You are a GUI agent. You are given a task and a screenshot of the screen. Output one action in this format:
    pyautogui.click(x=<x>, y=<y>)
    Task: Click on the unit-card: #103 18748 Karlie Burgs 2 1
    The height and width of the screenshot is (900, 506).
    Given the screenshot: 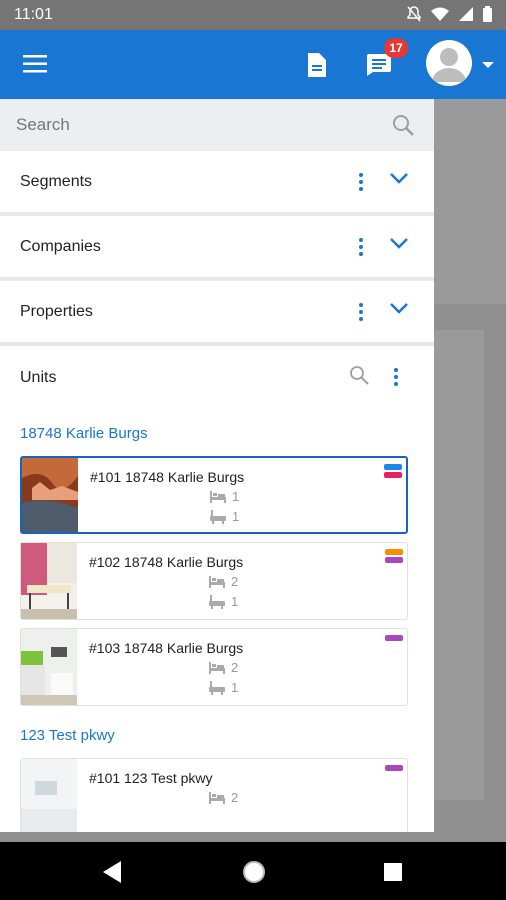 What is the action you would take?
    pyautogui.click(x=214, y=667)
    